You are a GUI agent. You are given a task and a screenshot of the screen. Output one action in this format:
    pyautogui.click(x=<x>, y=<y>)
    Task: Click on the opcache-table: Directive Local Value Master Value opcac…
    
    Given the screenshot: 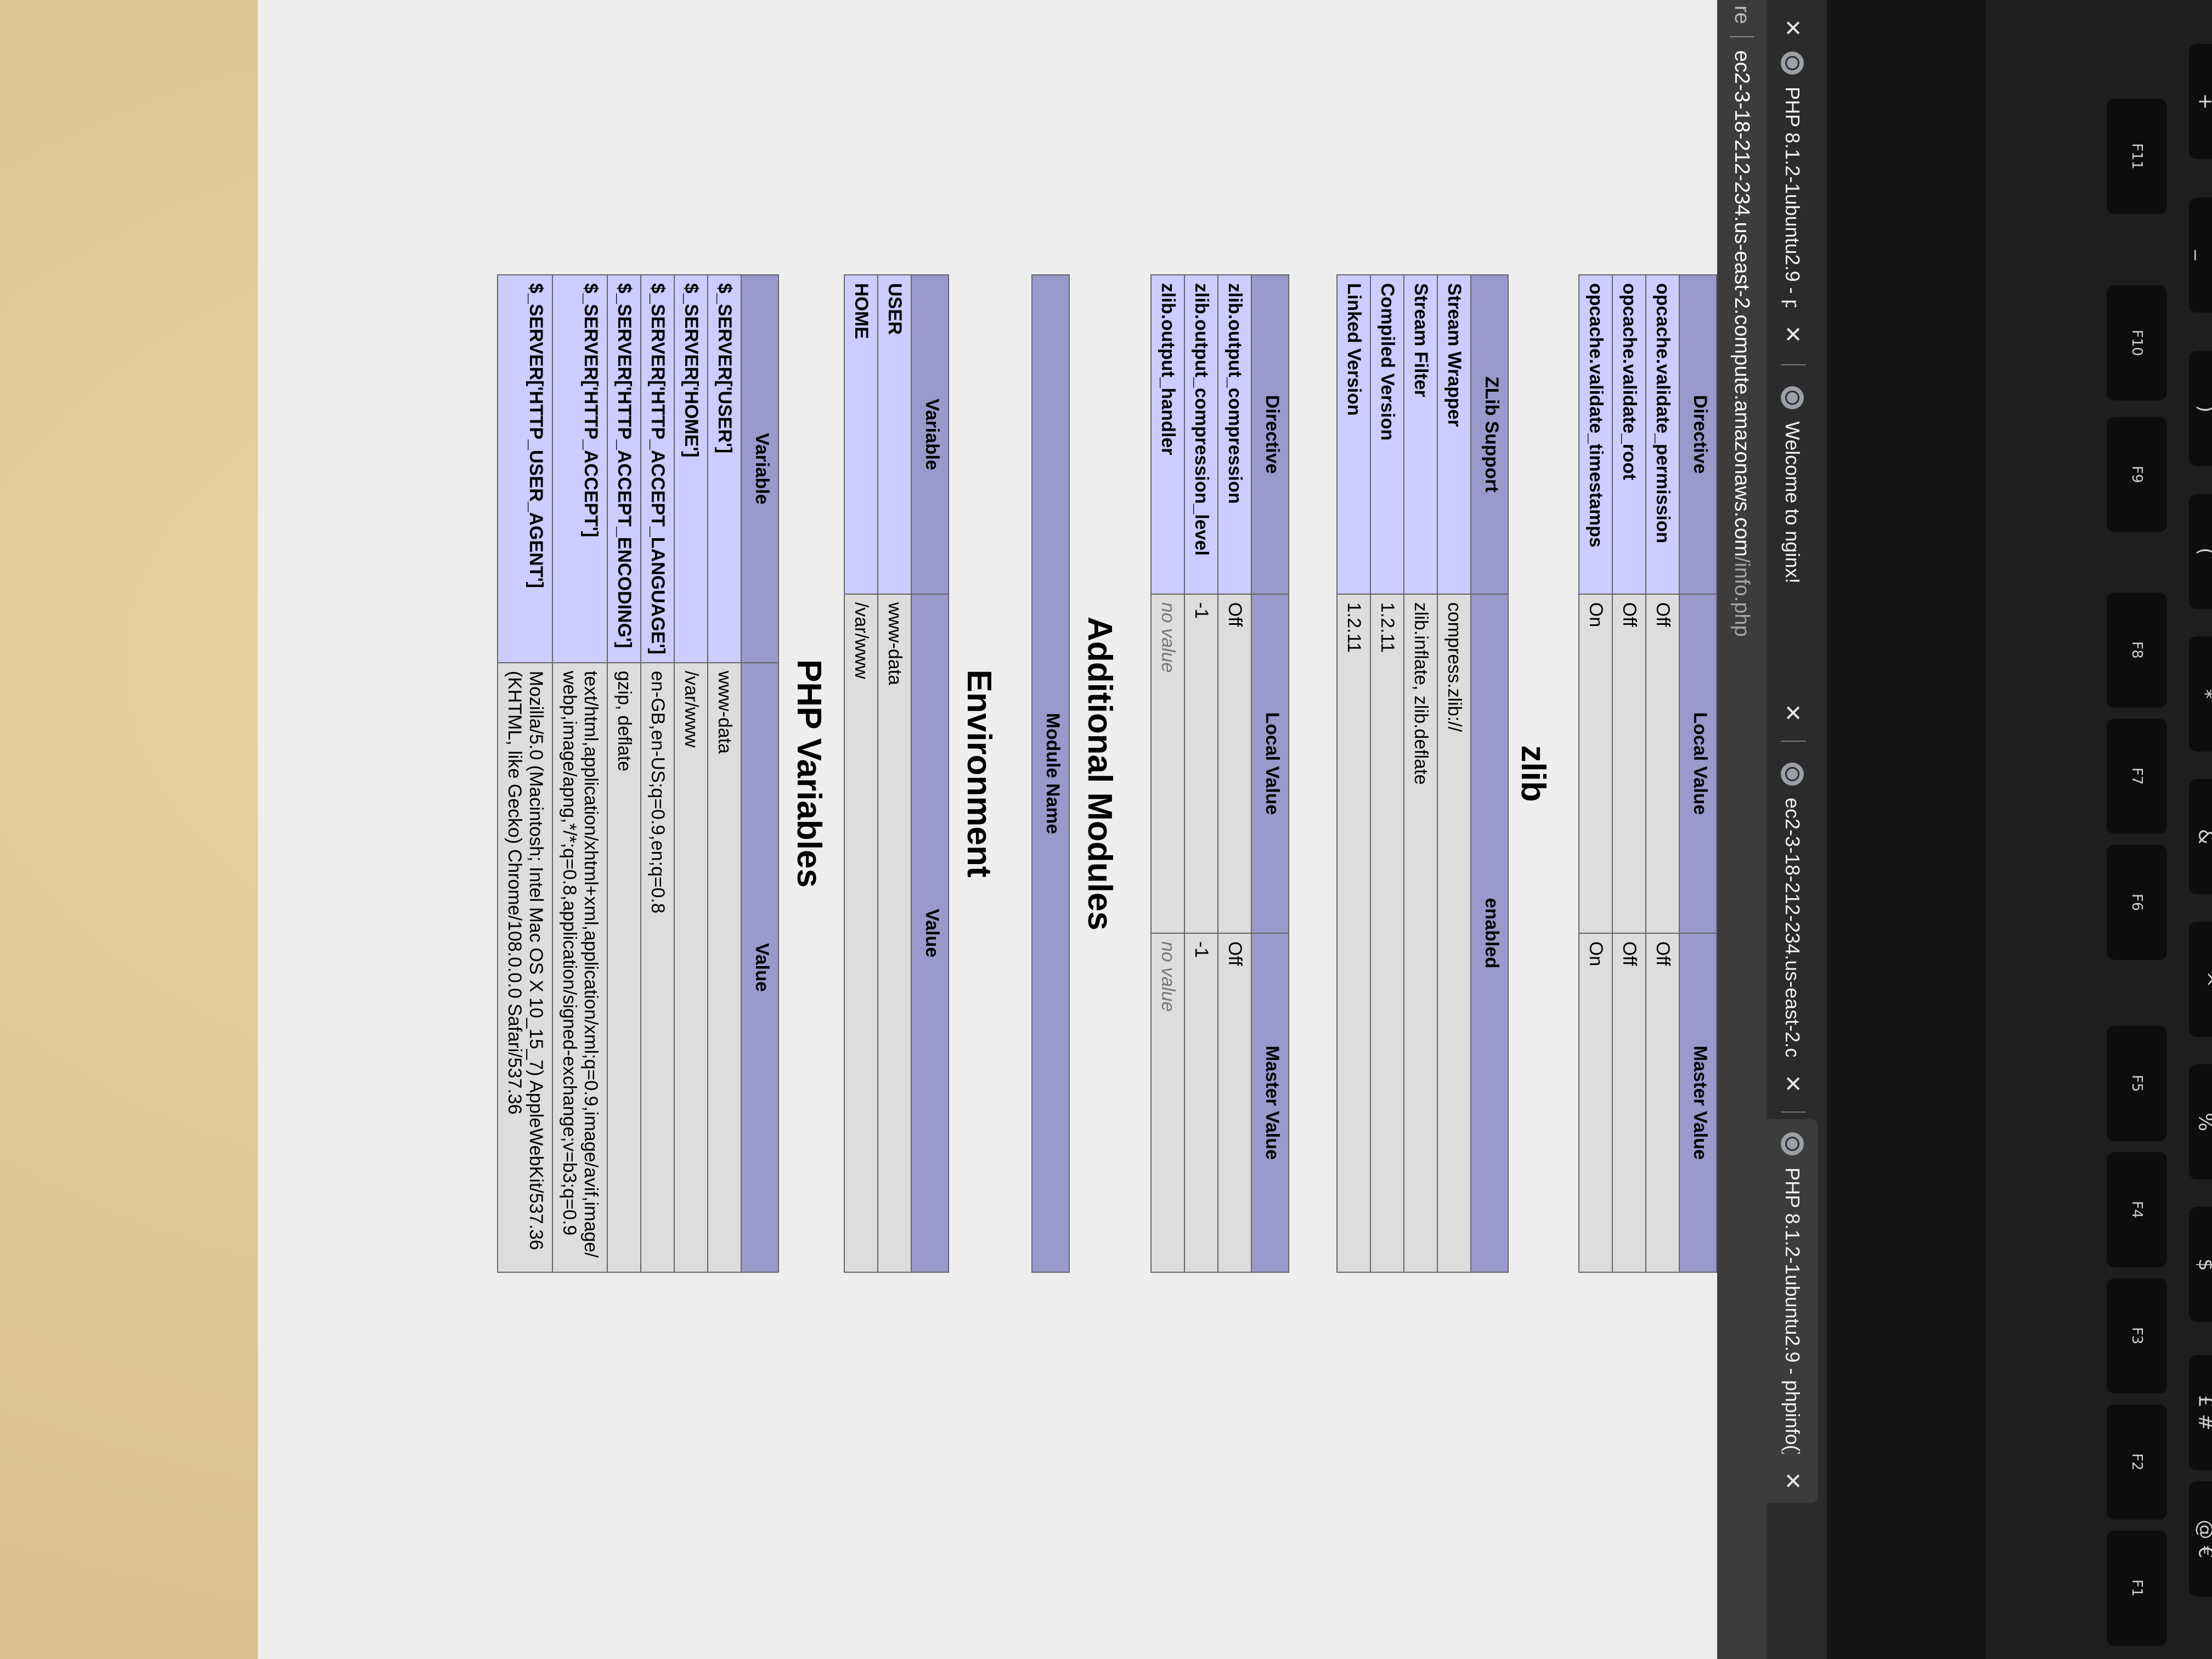 What is the action you would take?
    pyautogui.click(x=1647, y=773)
    